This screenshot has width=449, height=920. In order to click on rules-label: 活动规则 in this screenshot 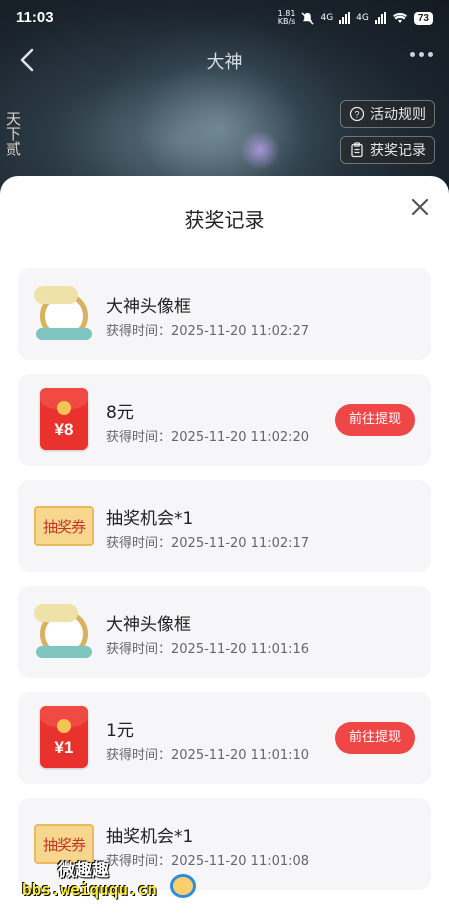, I will do `click(398, 115)`.